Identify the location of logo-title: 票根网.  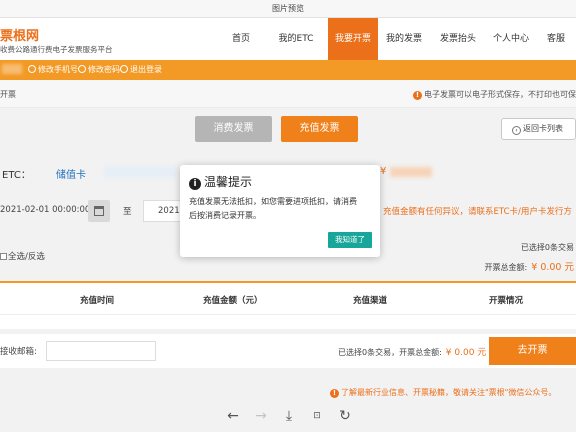
(19, 34).